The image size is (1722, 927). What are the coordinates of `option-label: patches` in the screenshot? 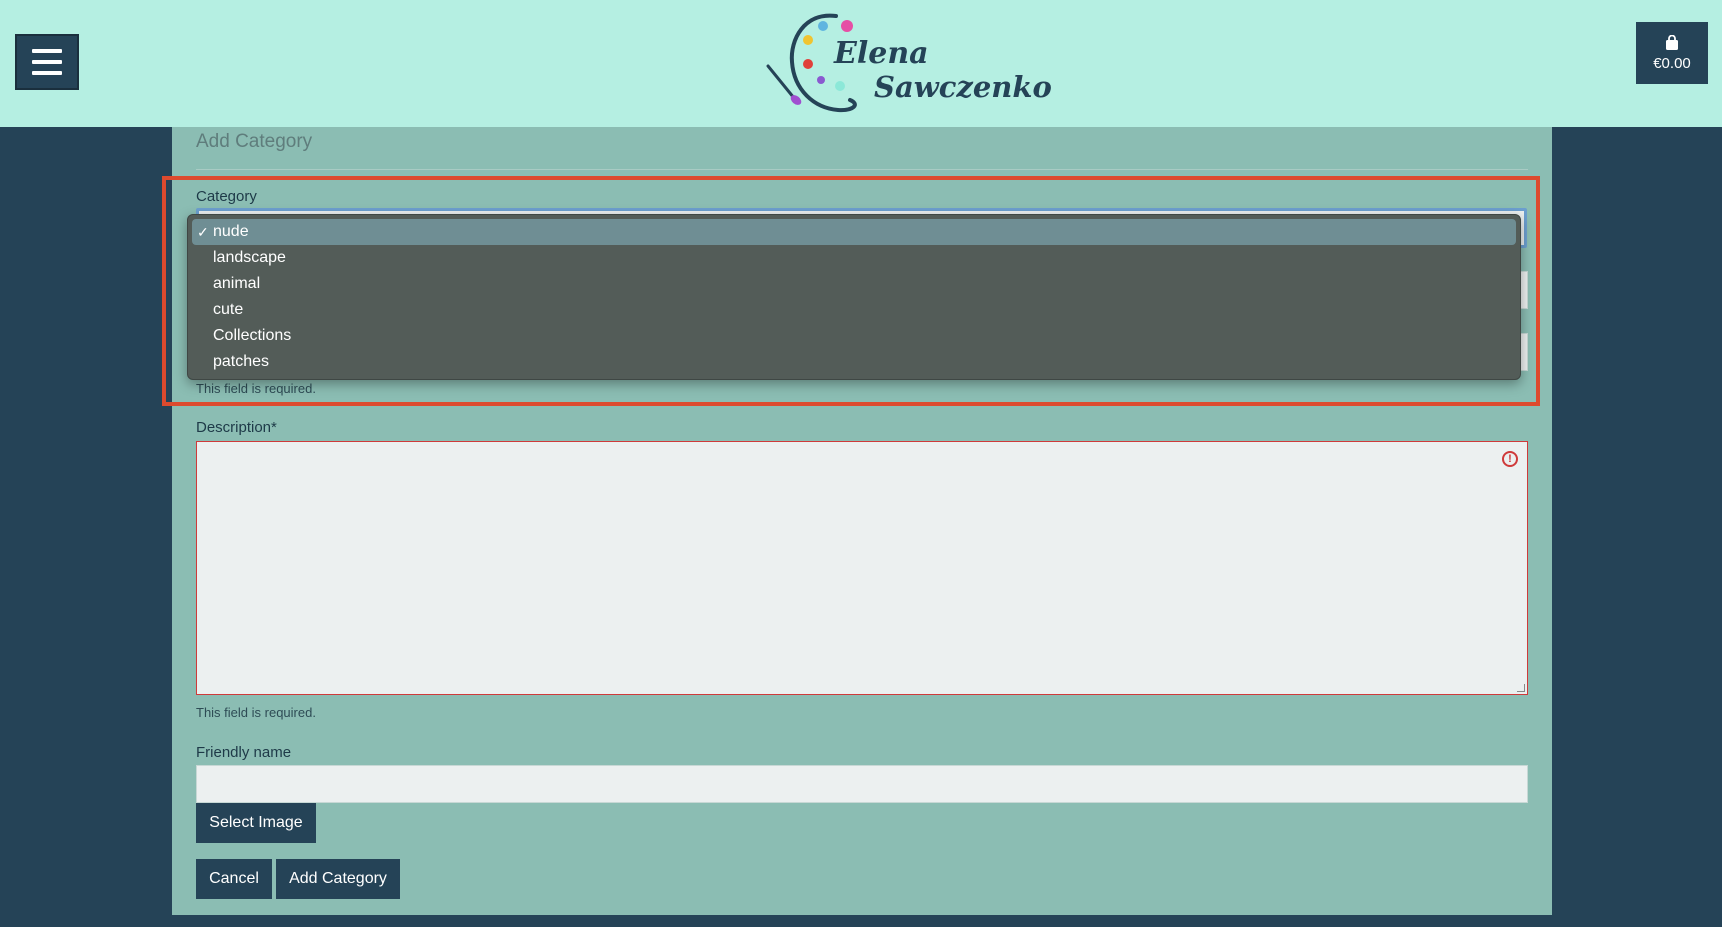 It's located at (241, 361).